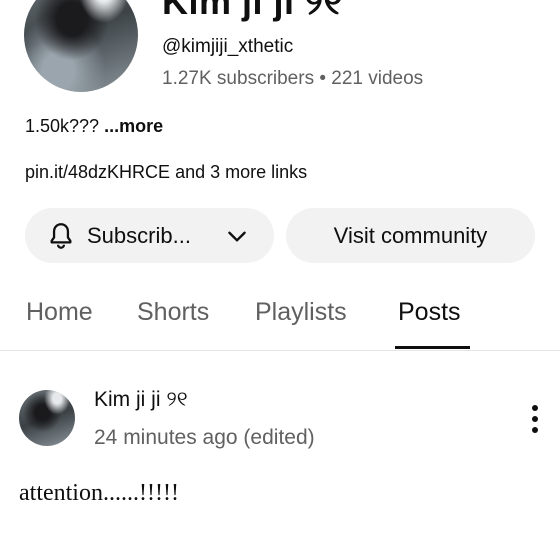  I want to click on tab-playlists: Playlists, so click(301, 312).